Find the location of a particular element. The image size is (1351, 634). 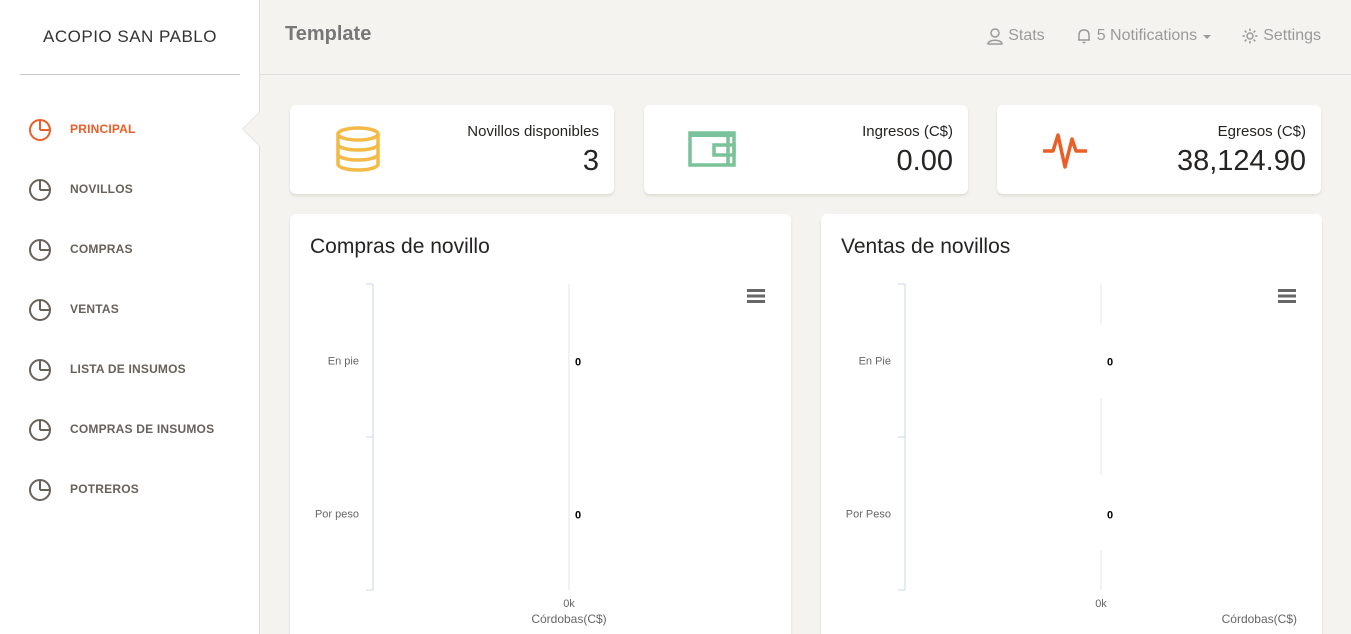

notifications-dropdown: 5 Notifications is located at coordinates (1143, 36).